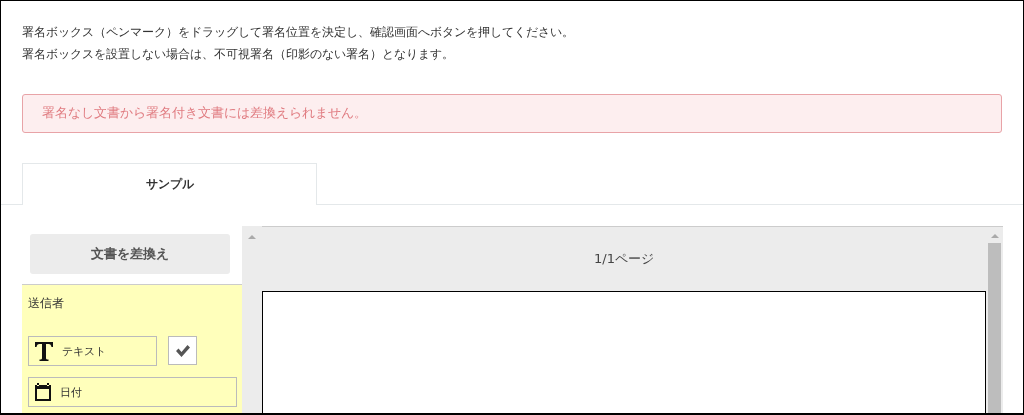 The height and width of the screenshot is (415, 1024). Describe the element at coordinates (43, 392) in the screenshot. I see `calendar-icon` at that location.